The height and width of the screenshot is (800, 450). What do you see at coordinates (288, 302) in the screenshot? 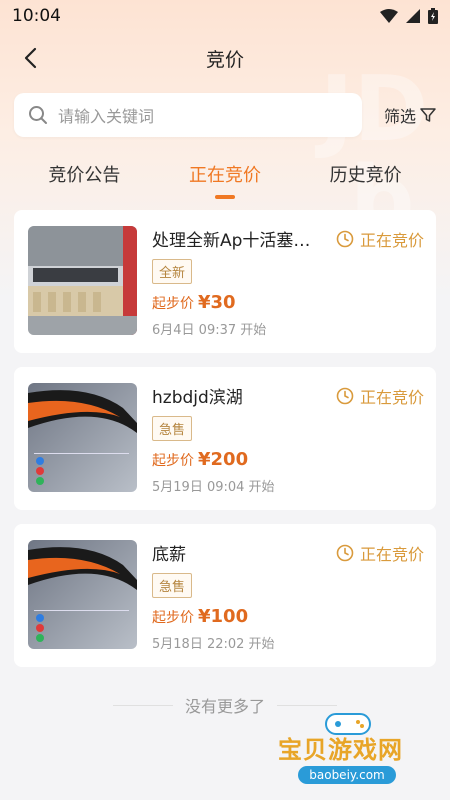
I see `starting-price: 起步价 ¥30` at bounding box center [288, 302].